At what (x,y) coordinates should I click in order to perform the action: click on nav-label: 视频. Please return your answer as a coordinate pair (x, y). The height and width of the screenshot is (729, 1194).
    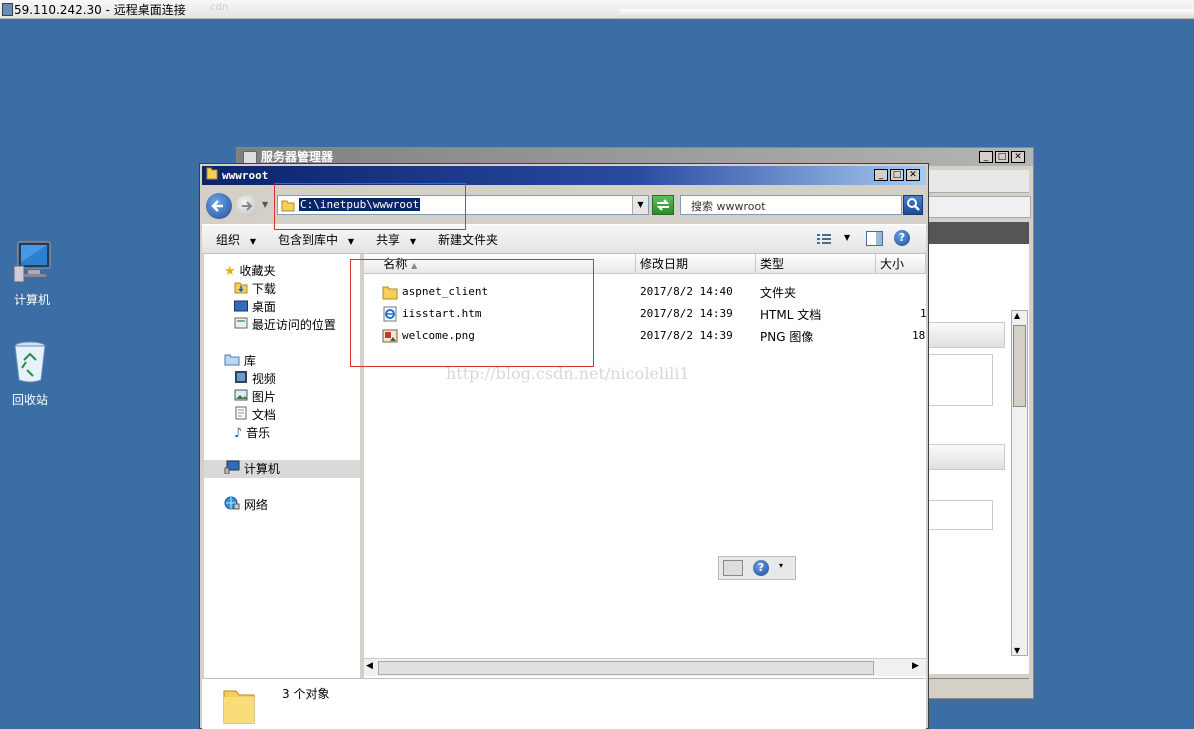
    Looking at the image, I should click on (263, 379).